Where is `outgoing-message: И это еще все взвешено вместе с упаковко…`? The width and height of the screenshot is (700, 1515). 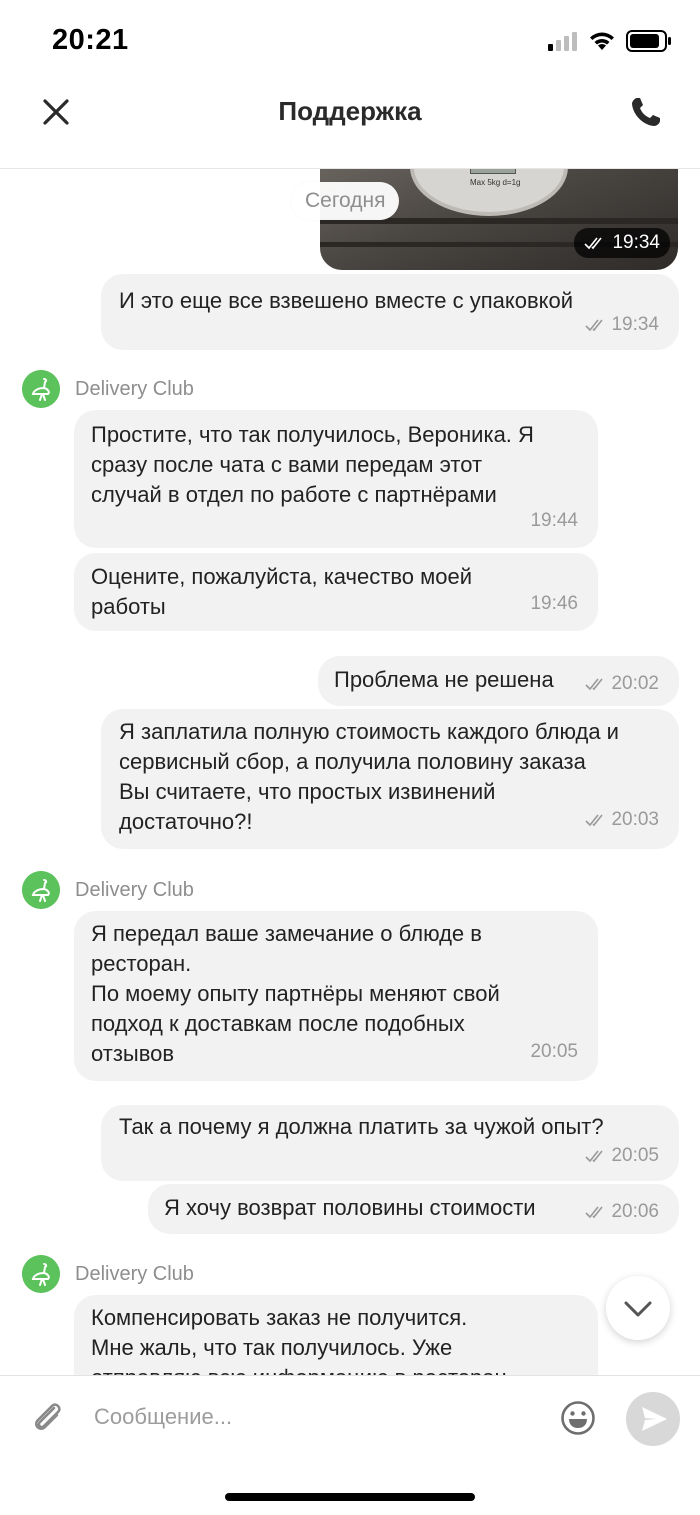
outgoing-message: И это еще все взвешено вместе с упаковко… is located at coordinates (390, 312).